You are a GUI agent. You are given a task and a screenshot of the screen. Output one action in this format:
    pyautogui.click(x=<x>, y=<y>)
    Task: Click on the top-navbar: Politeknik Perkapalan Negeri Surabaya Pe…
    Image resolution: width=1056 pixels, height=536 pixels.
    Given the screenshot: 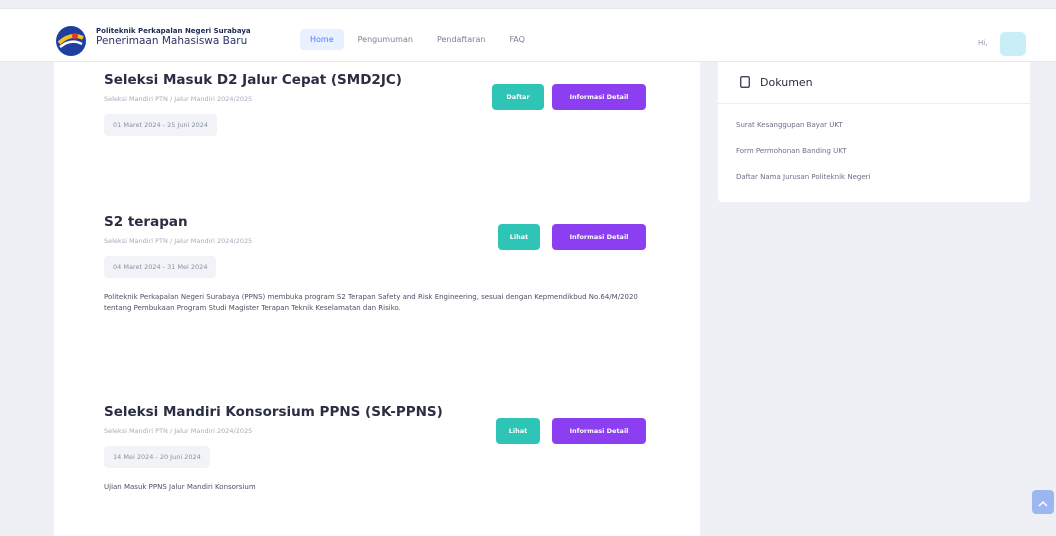 What is the action you would take?
    pyautogui.click(x=528, y=35)
    